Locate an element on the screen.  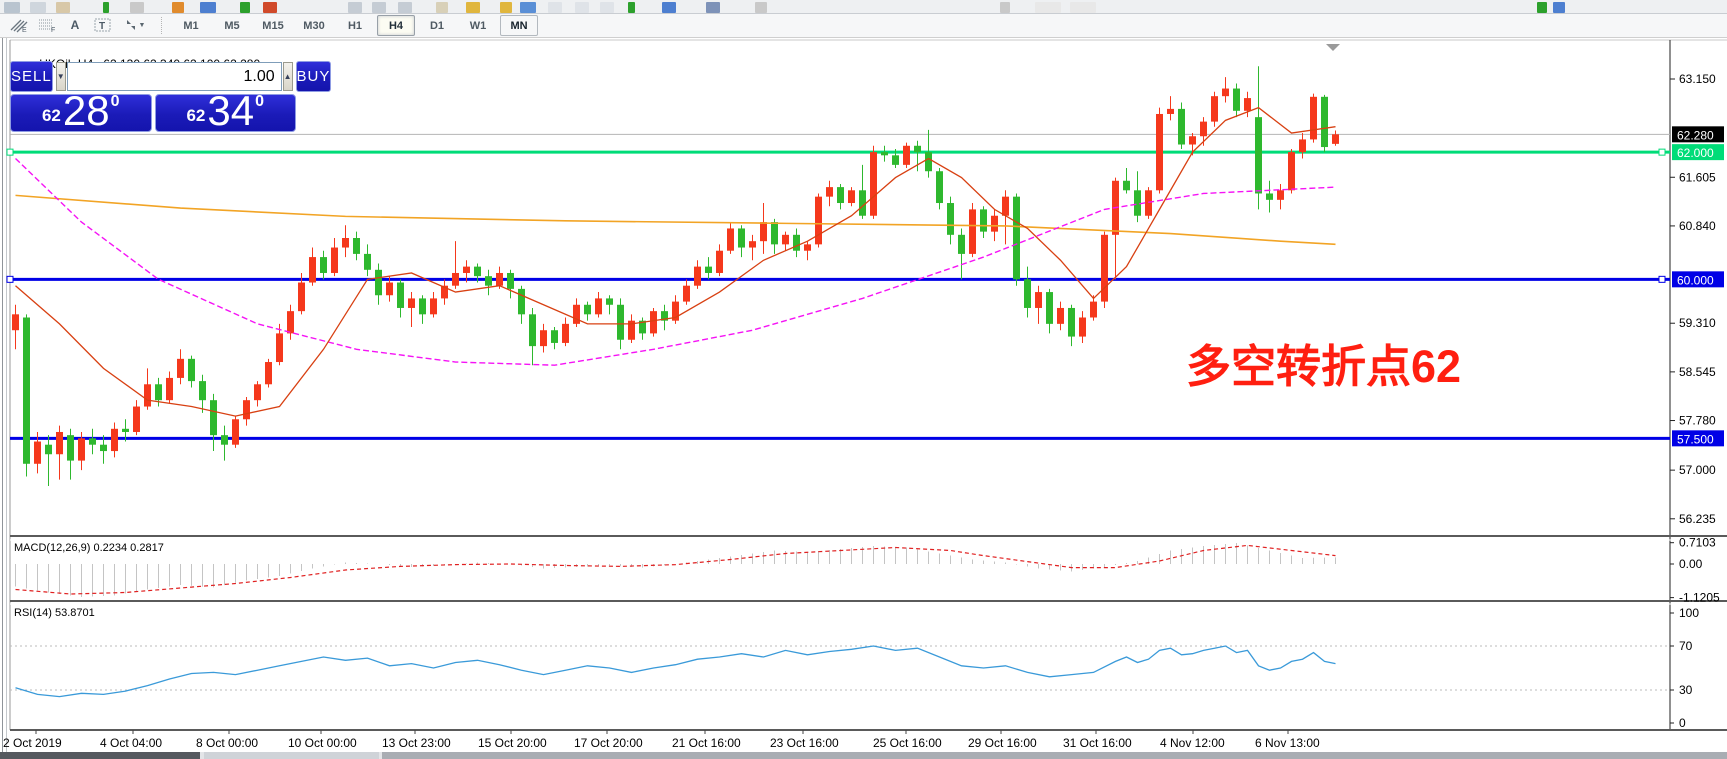
buy-price-whole: 62 is located at coordinates (196, 115).